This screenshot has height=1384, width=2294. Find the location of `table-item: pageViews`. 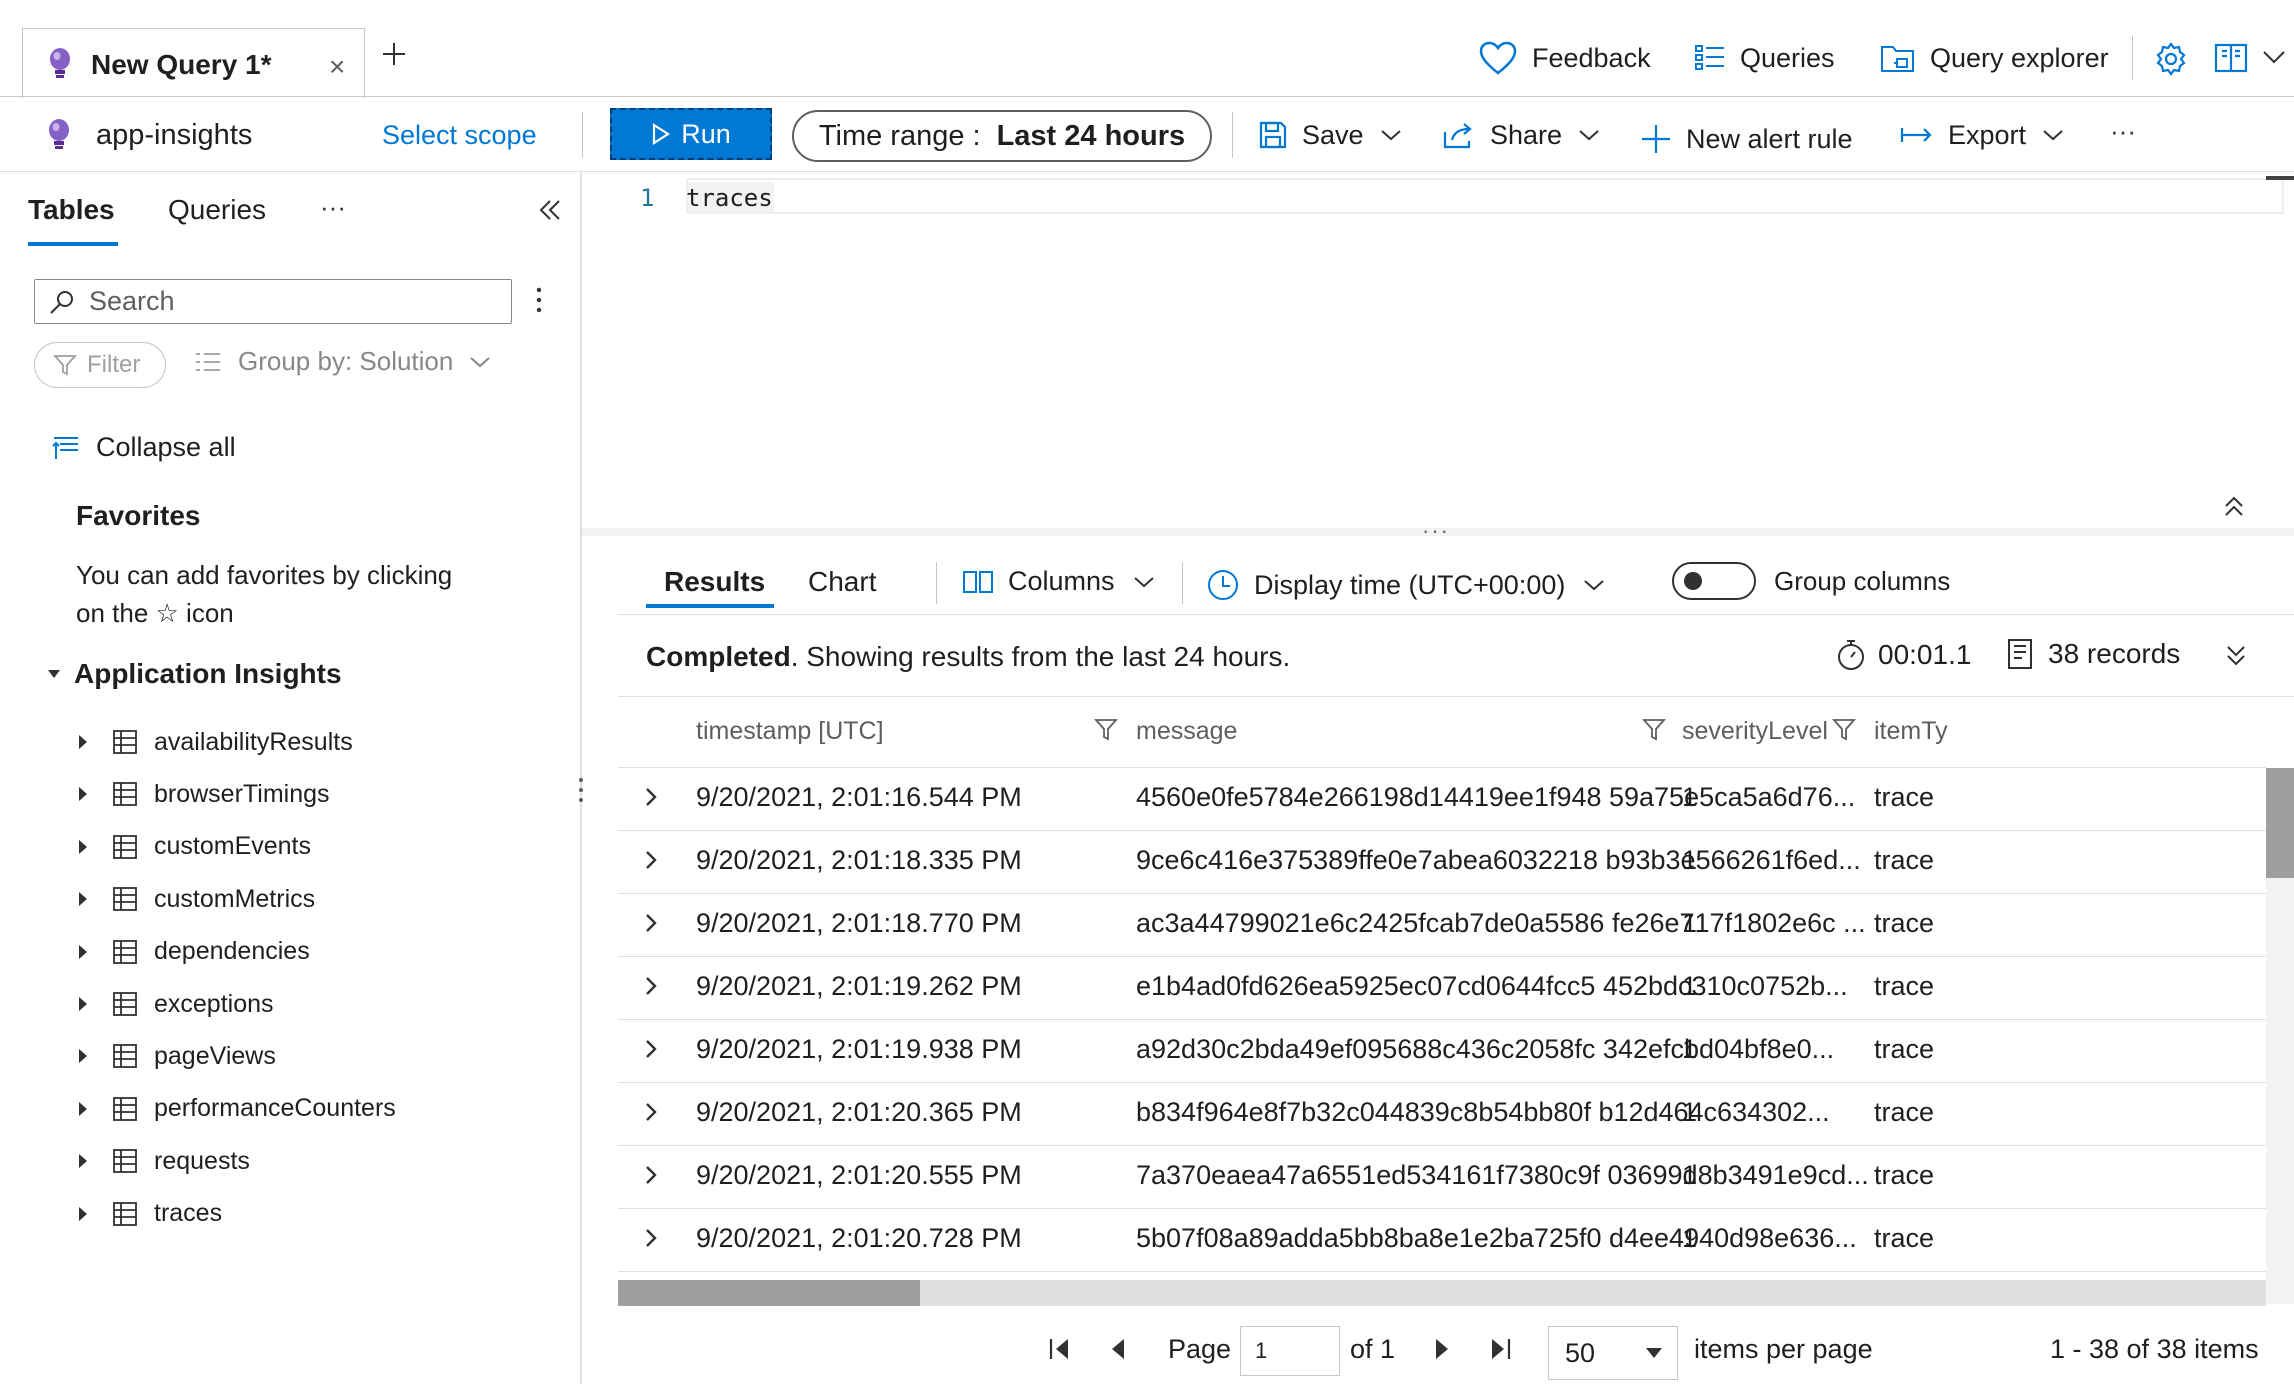

table-item: pageViews is located at coordinates (177, 1056).